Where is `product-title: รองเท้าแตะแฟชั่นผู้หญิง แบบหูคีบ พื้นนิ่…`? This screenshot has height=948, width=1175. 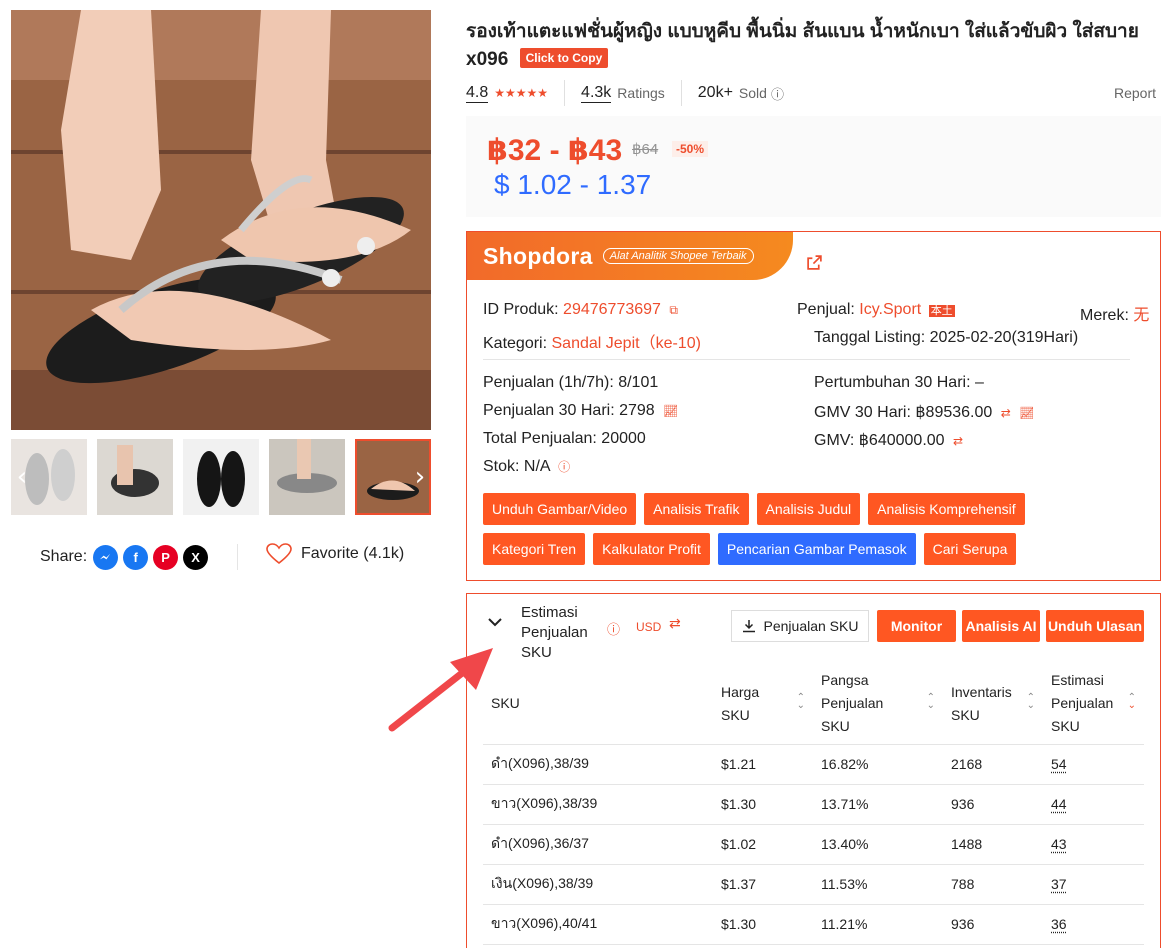 product-title: รองเท้าแตะแฟชั่นผู้หญิง แบบหูคีบ พื้นนิ่… is located at coordinates (811, 46).